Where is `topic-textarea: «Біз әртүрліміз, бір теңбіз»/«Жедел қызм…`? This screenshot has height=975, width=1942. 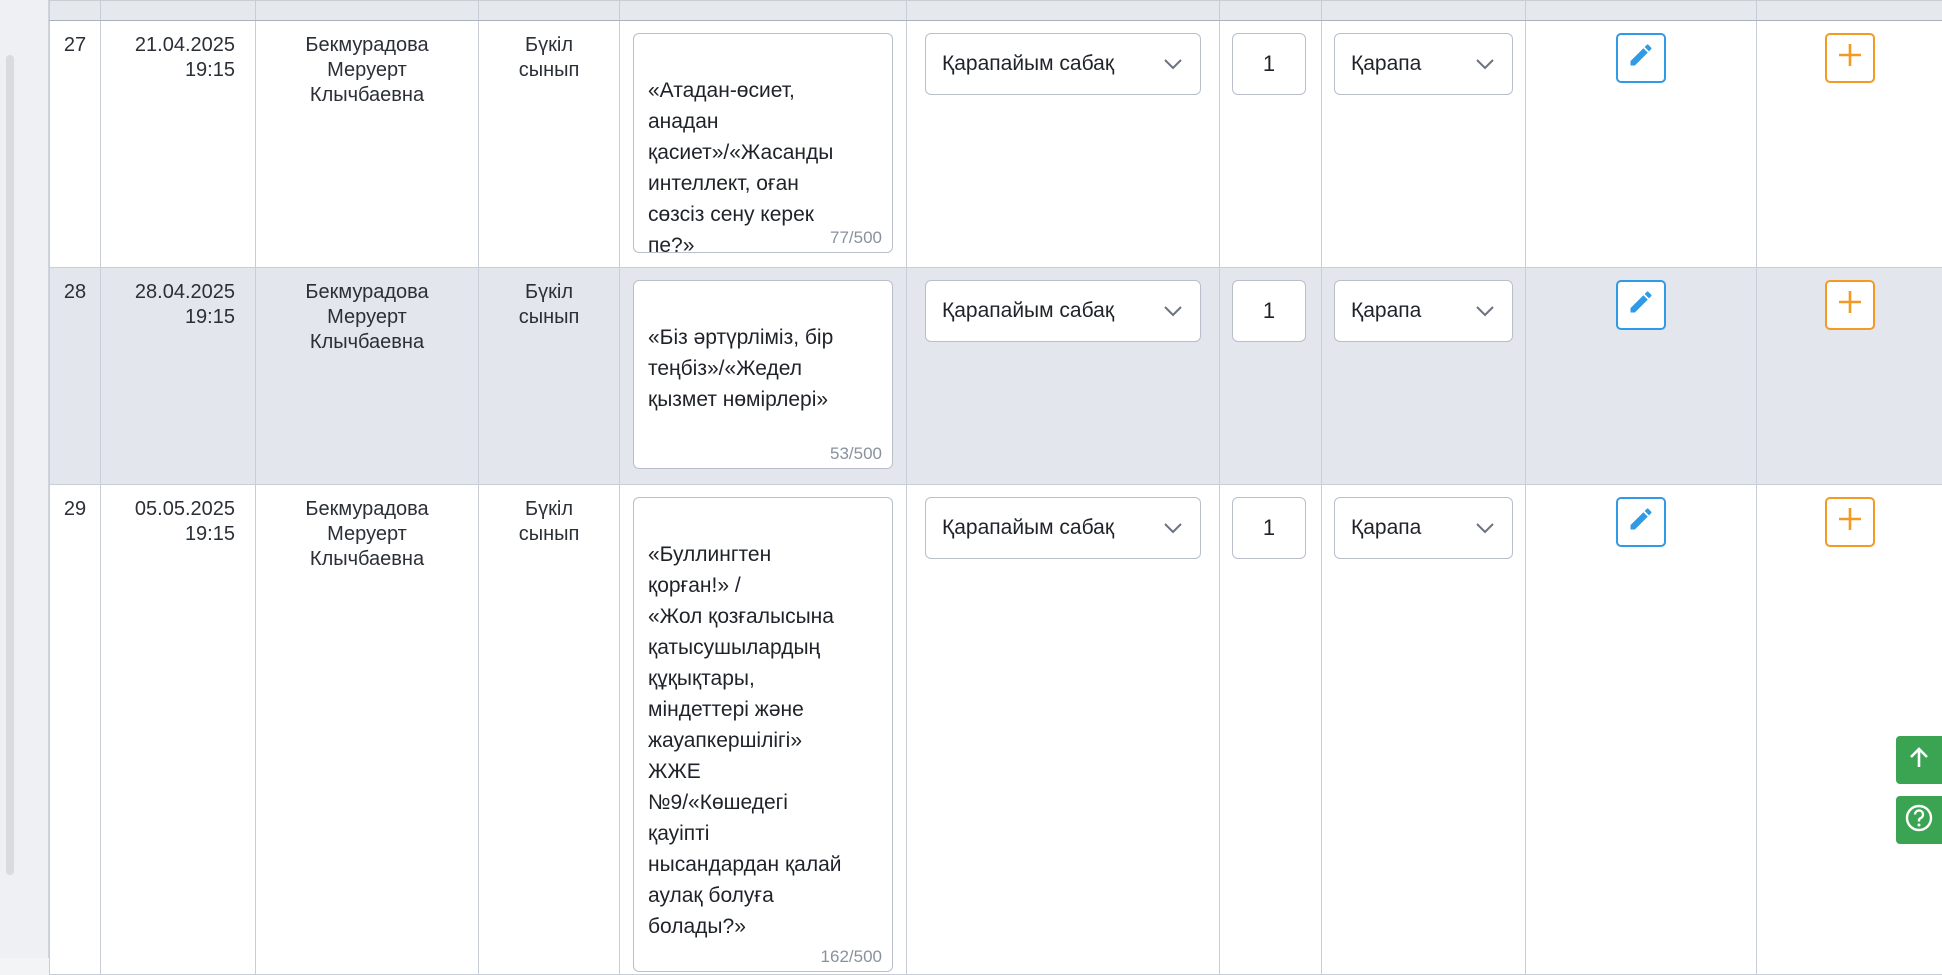
topic-textarea: «Біз әртүрліміз, бір теңбіз»/«Жедел қызм… is located at coordinates (763, 374).